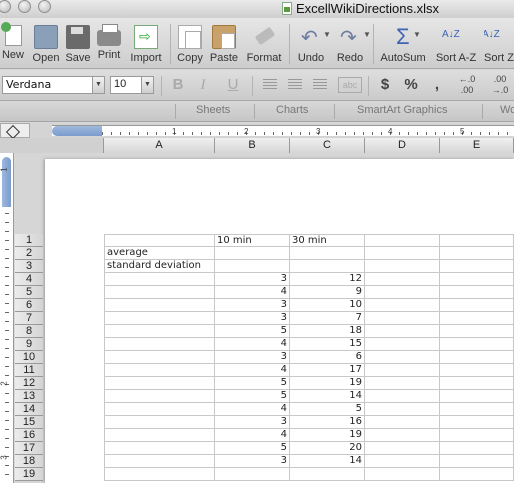 The width and height of the screenshot is (514, 483). What do you see at coordinates (264, 43) in the screenshot?
I see `format-painter-button: Format` at bounding box center [264, 43].